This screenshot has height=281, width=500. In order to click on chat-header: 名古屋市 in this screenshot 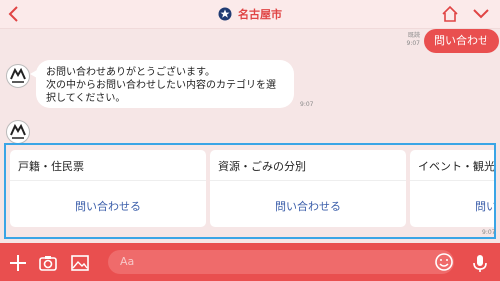, I will do `click(250, 14)`.